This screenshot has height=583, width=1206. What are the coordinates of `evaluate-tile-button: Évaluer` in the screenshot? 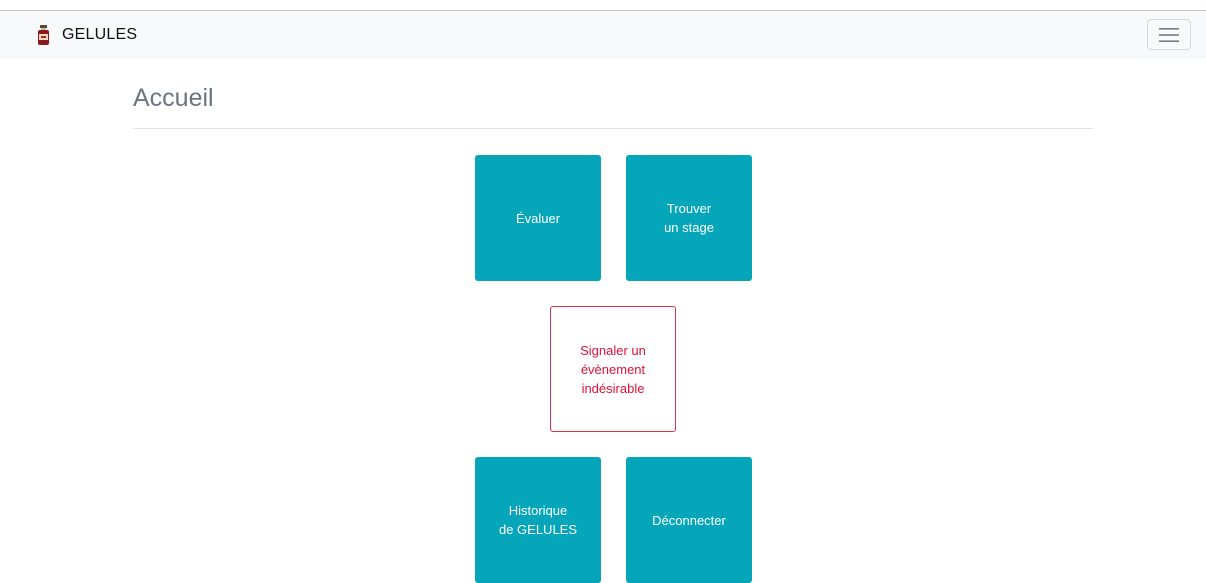 It's located at (538, 218).